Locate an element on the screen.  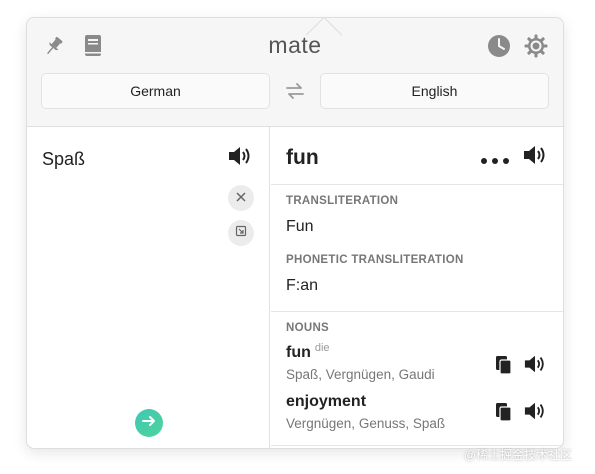
app-title: mate is located at coordinates (295, 45).